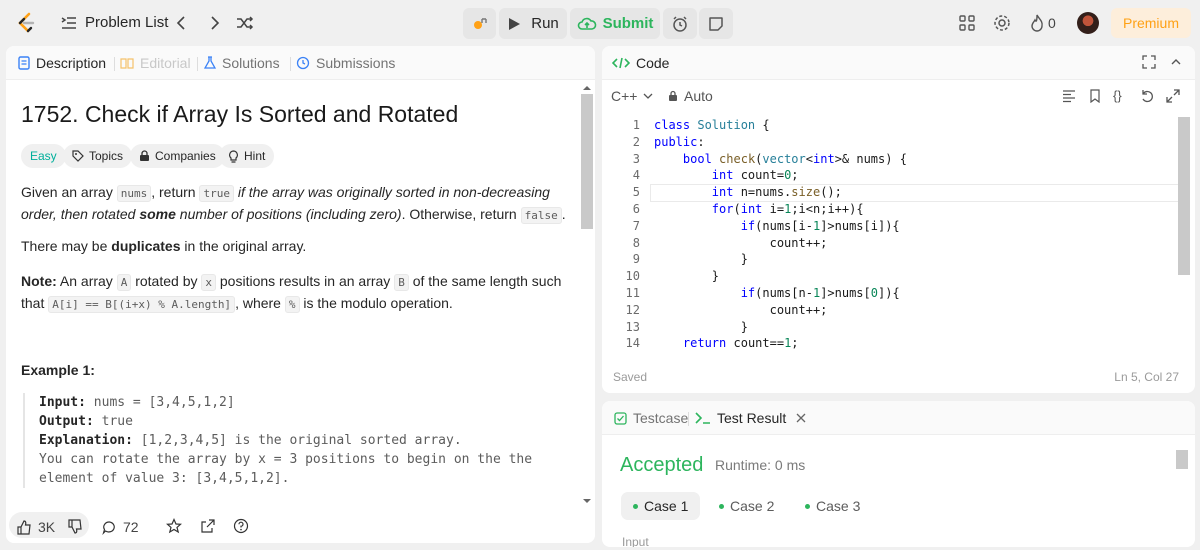 The width and height of the screenshot is (1200, 550). I want to click on cloud-upload-icon, so click(586, 23).